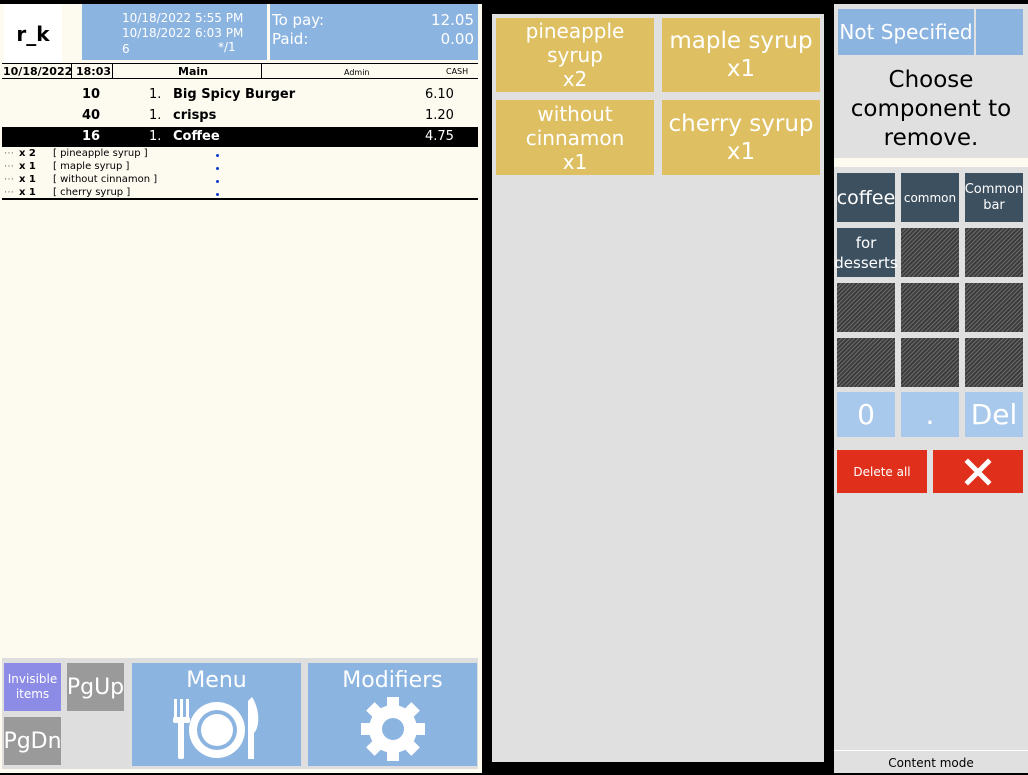 The image size is (1028, 775). I want to click on item-name: Coffee, so click(196, 136).